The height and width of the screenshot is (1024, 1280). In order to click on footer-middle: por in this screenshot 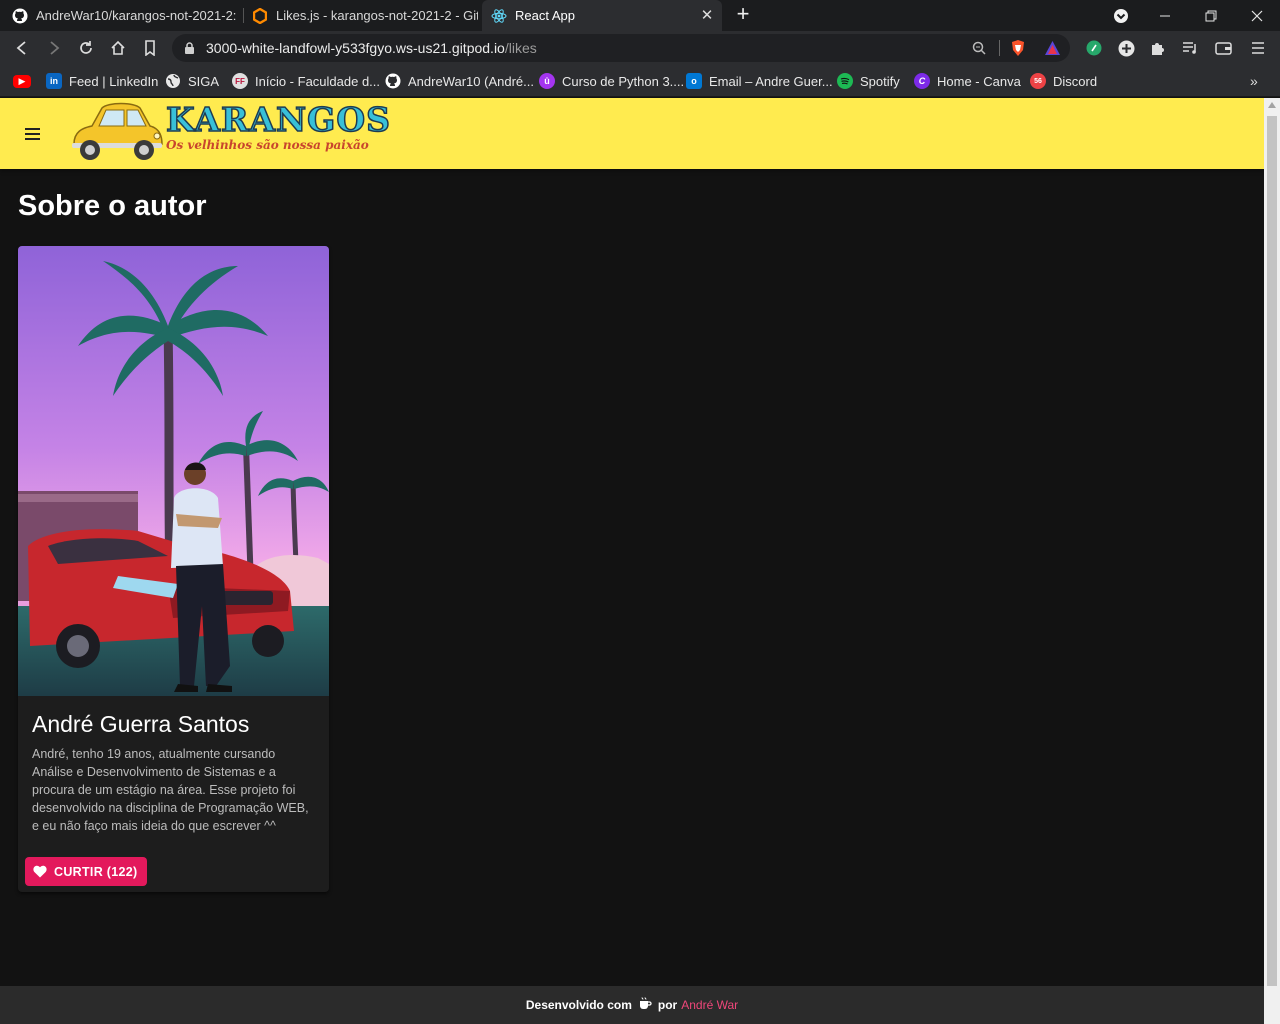, I will do `click(667, 1005)`.